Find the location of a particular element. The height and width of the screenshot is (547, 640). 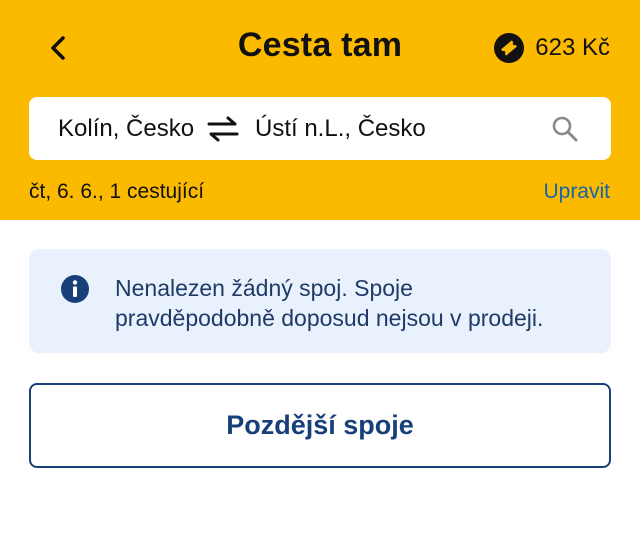

search-button is located at coordinates (565, 129).